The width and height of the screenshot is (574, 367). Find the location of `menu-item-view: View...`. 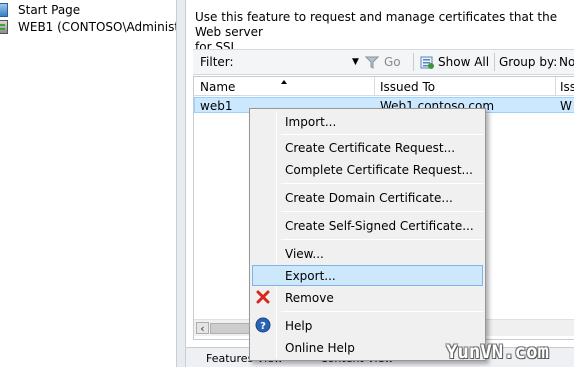

menu-item-view: View... is located at coordinates (367, 253).